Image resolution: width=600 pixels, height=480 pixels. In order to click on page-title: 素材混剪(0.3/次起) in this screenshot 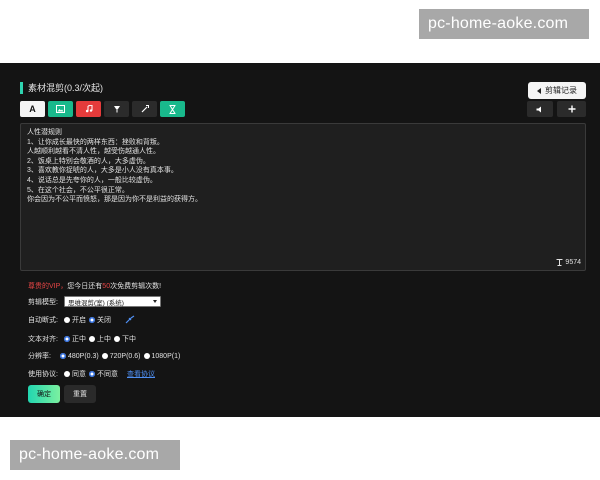, I will do `click(61, 88)`.